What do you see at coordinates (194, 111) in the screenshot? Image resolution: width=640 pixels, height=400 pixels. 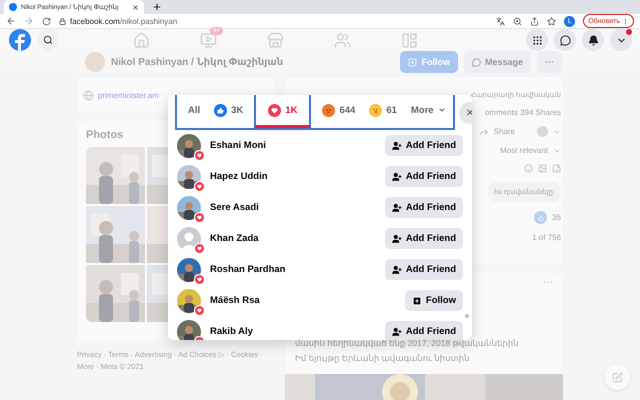 I see `reaction-tab: All` at bounding box center [194, 111].